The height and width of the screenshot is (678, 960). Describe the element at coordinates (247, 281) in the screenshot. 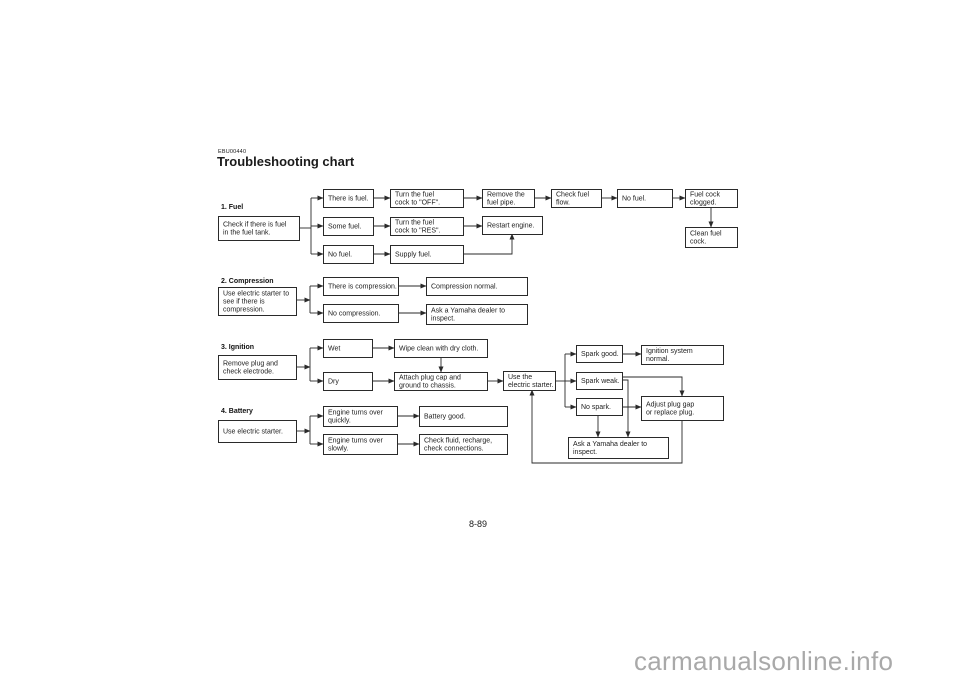

I see `section-label-compression: 2. Compression` at that location.